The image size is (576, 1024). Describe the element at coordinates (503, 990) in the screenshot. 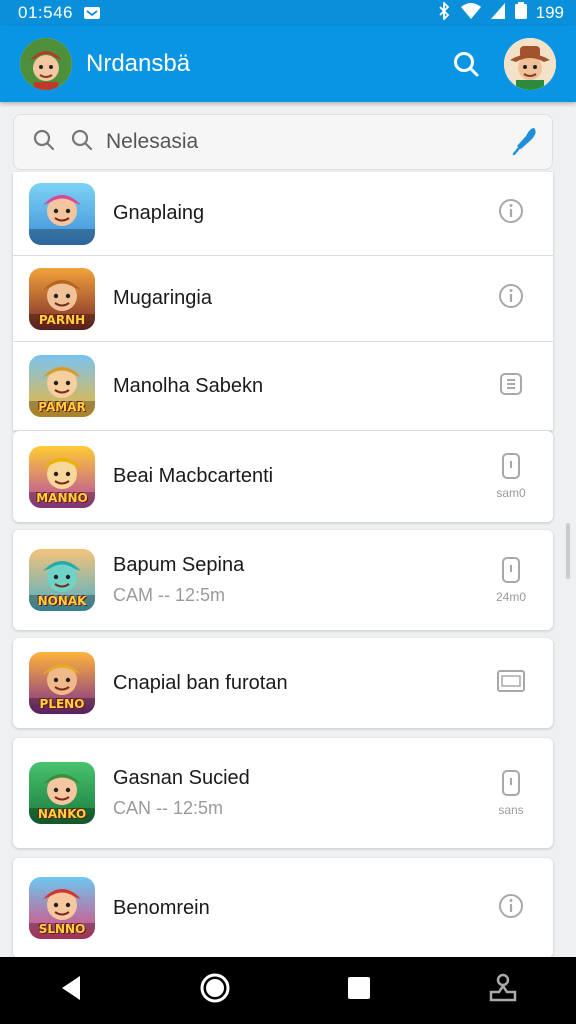

I see `accessibility-icon` at that location.